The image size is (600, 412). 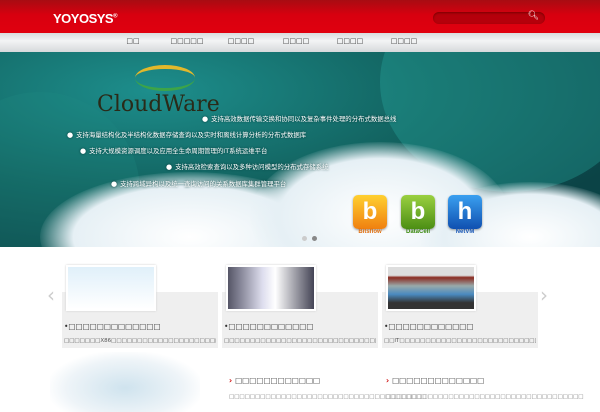 I want to click on carousel-dot, so click(x=304, y=238).